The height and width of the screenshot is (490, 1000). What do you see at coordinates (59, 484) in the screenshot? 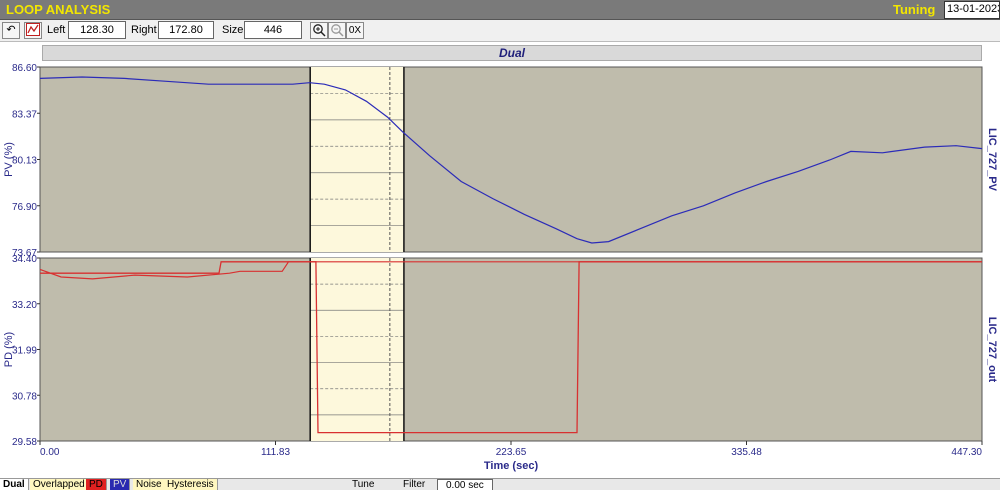
I see `tab-overlapped: Overlapped` at bounding box center [59, 484].